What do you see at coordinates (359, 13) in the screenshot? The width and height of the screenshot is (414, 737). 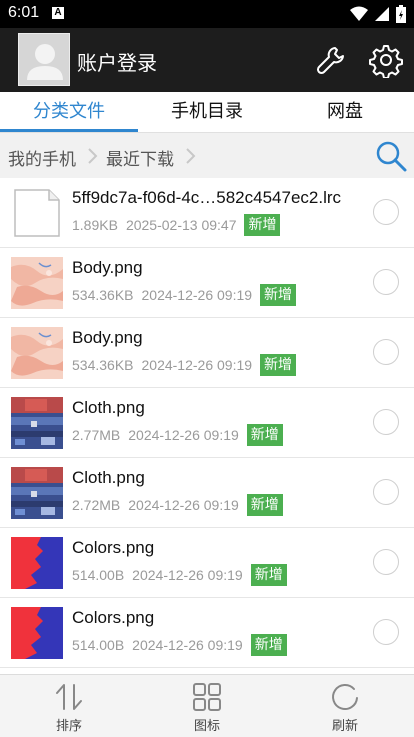 I see `wifi-icon` at bounding box center [359, 13].